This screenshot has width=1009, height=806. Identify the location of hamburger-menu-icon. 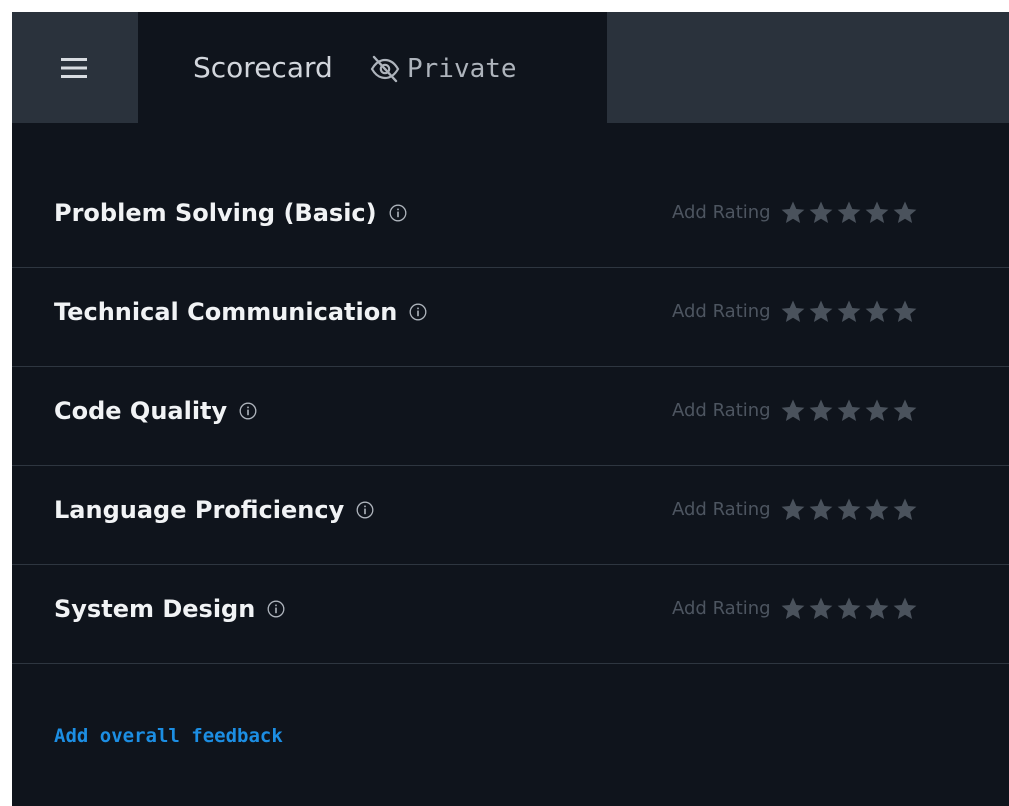
(74, 68).